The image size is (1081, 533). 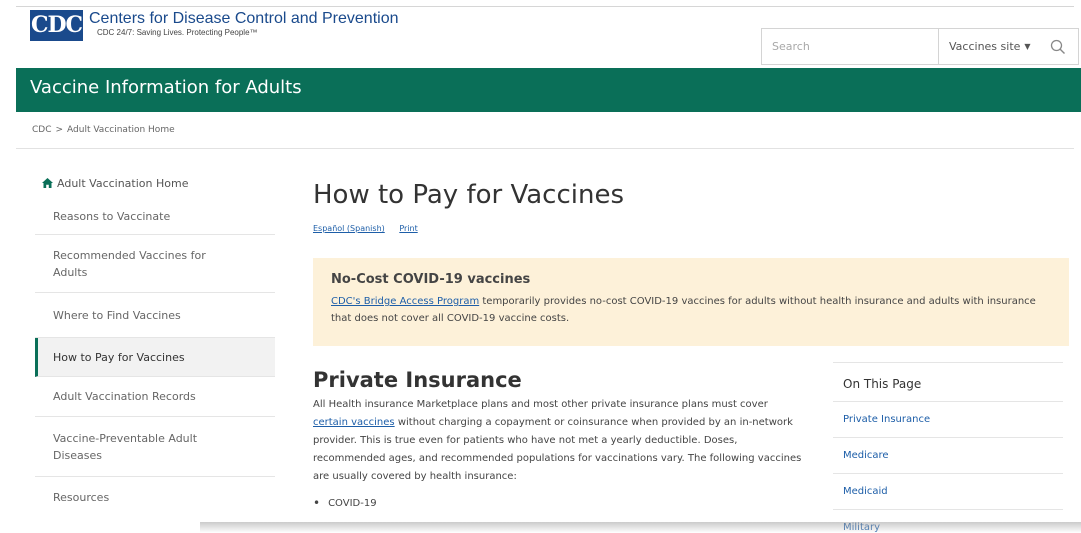 I want to click on breadcrumb: CDC > Adult Vaccination Home, so click(x=103, y=130).